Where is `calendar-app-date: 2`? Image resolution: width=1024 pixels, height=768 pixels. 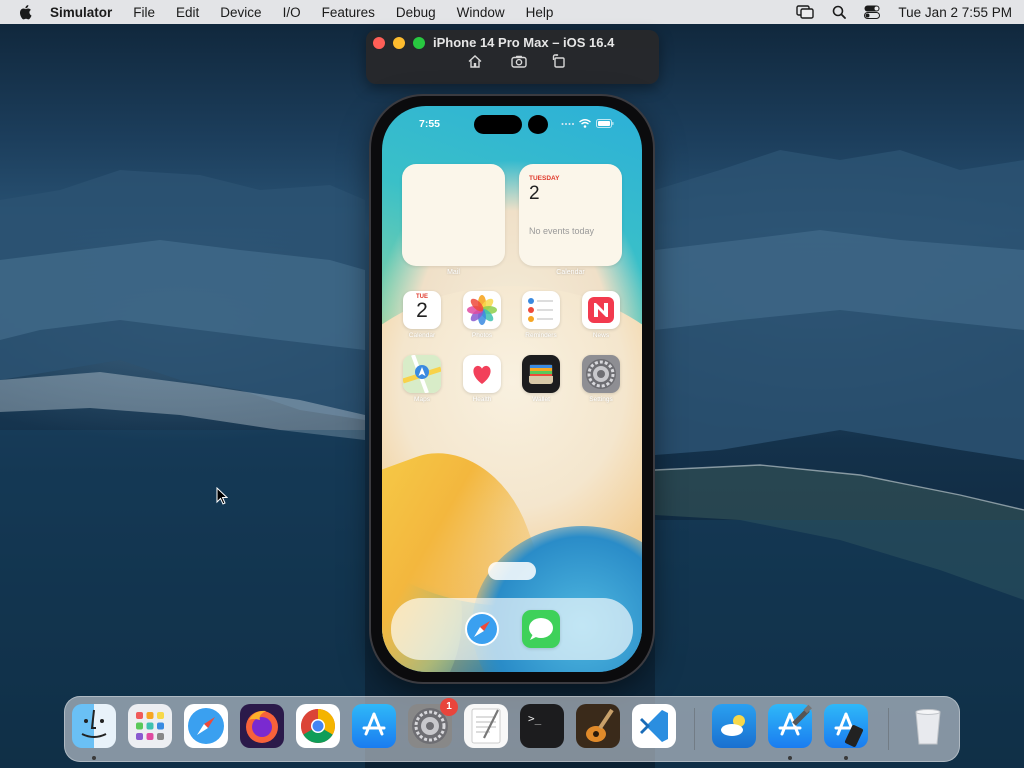
calendar-app-date: 2 is located at coordinates (422, 310).